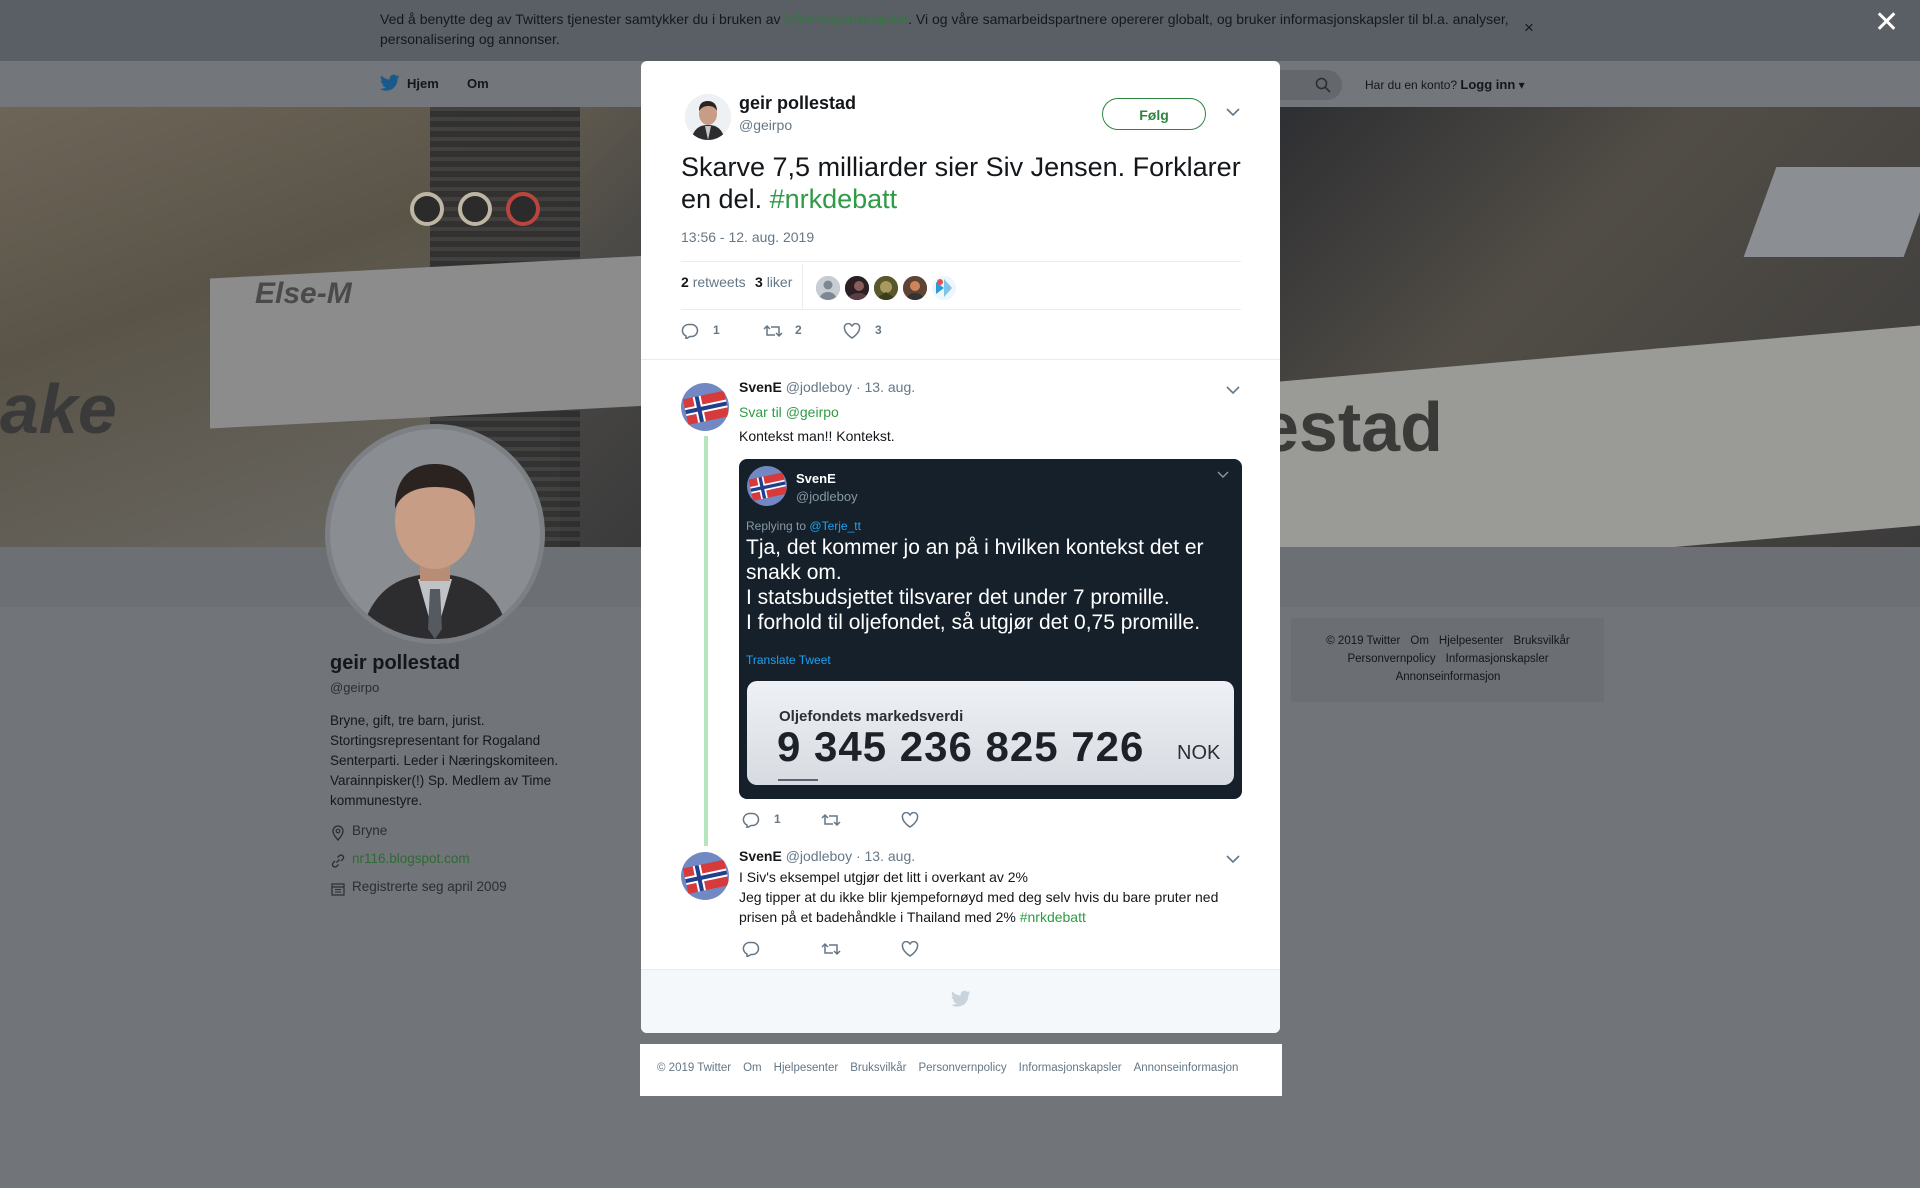 This screenshot has height=1188, width=1920. What do you see at coordinates (798, 330) in the screenshot?
I see `retweet-count: 2` at bounding box center [798, 330].